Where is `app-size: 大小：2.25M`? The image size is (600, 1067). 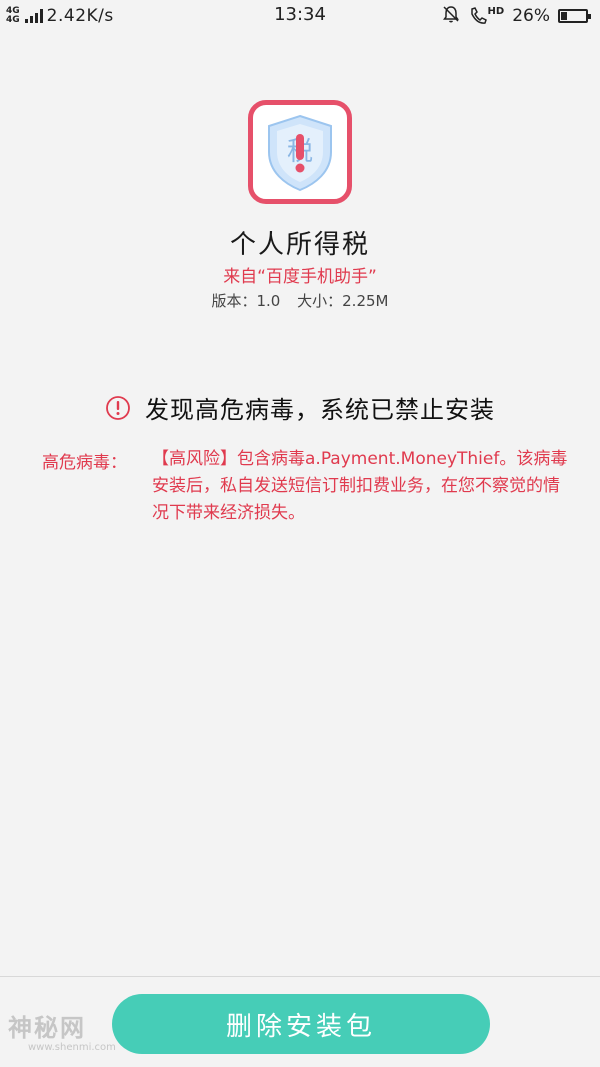
app-size: 大小：2.25M is located at coordinates (343, 301).